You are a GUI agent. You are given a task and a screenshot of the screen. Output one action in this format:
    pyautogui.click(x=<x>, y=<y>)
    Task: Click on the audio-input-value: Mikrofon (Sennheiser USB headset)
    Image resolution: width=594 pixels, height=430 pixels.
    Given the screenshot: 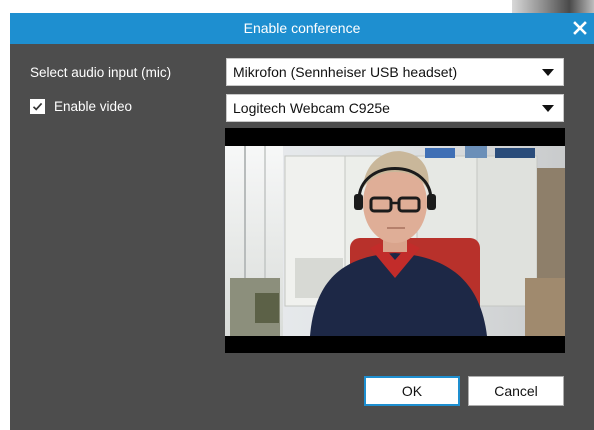 What is the action you would take?
    pyautogui.click(x=345, y=72)
    